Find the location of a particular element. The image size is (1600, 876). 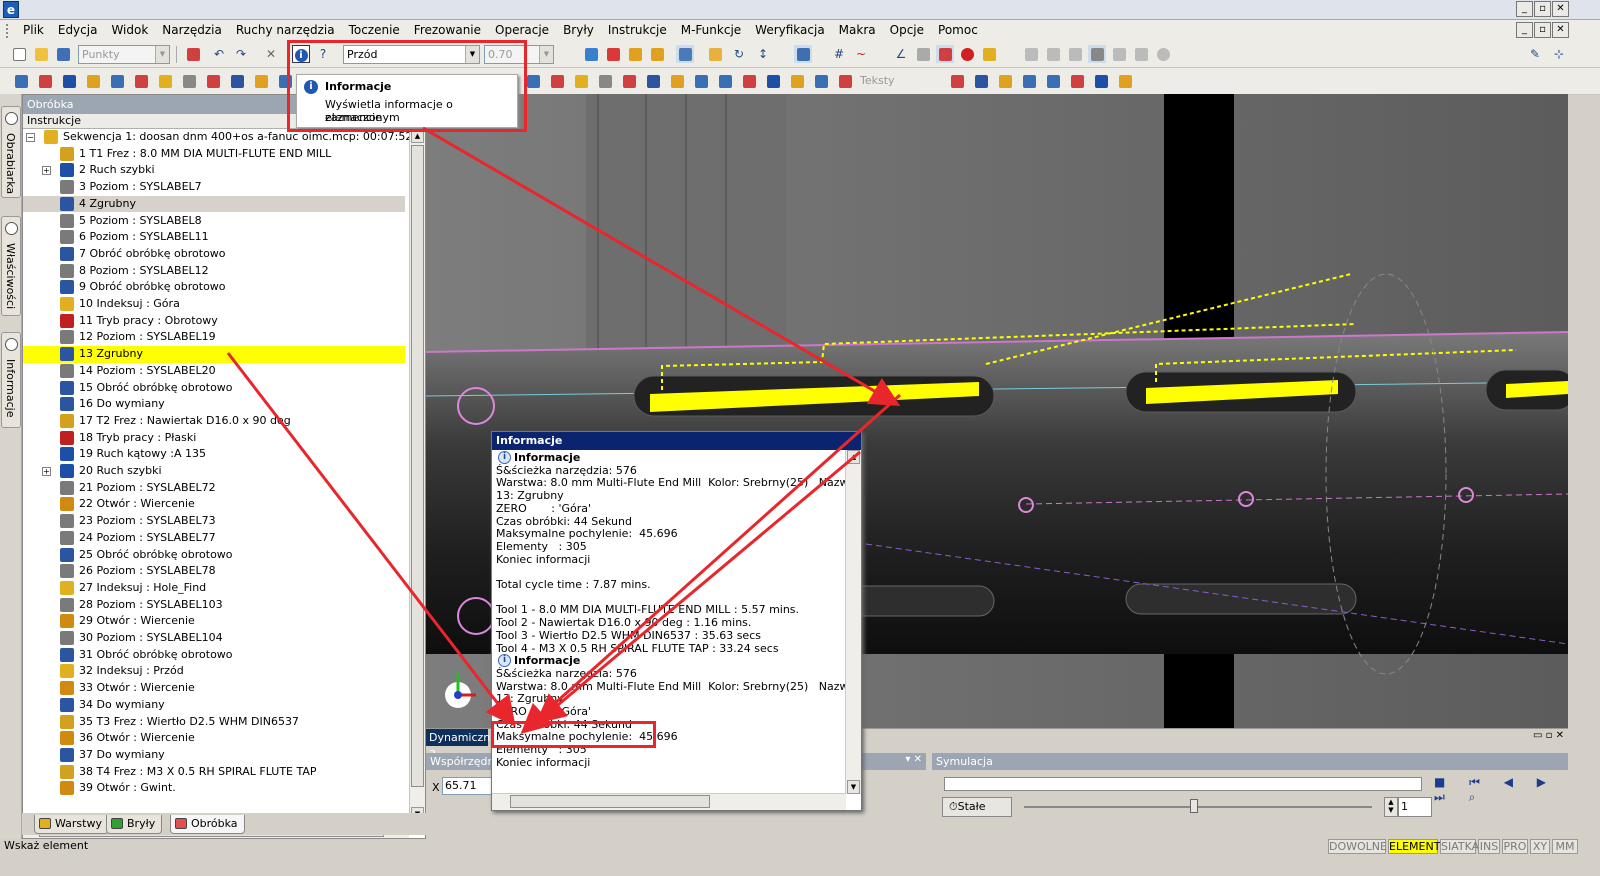

info-vertical-scrollbar: ▲ ▼ is located at coordinates (853, 622).